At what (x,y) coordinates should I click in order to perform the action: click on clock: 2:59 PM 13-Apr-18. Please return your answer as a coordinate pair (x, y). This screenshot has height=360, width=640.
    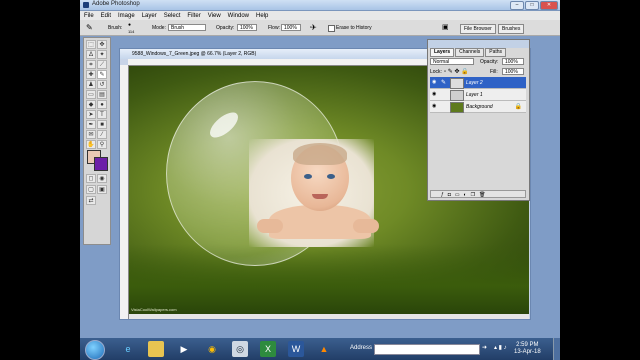
    Looking at the image, I should click on (527, 349).